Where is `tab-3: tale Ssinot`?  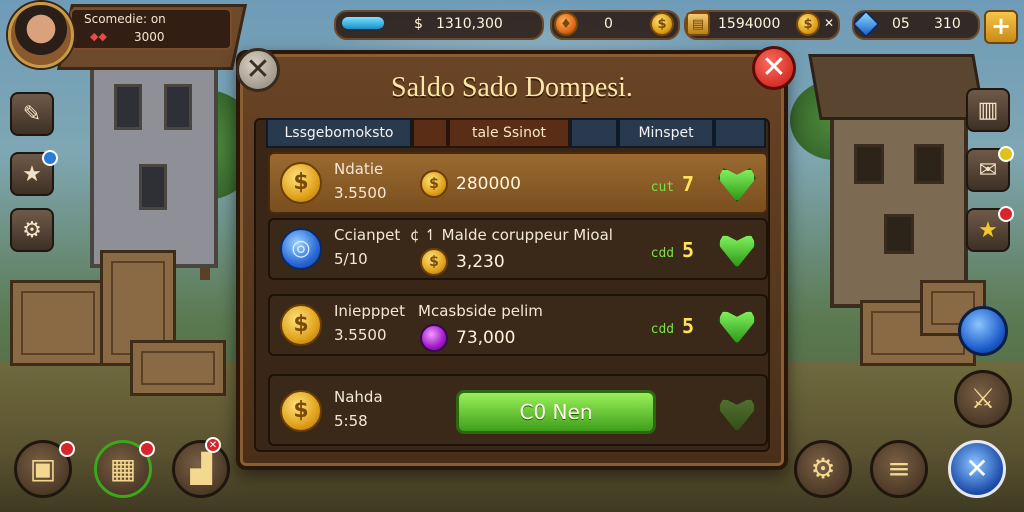
tab-3: tale Ssinot is located at coordinates (509, 133).